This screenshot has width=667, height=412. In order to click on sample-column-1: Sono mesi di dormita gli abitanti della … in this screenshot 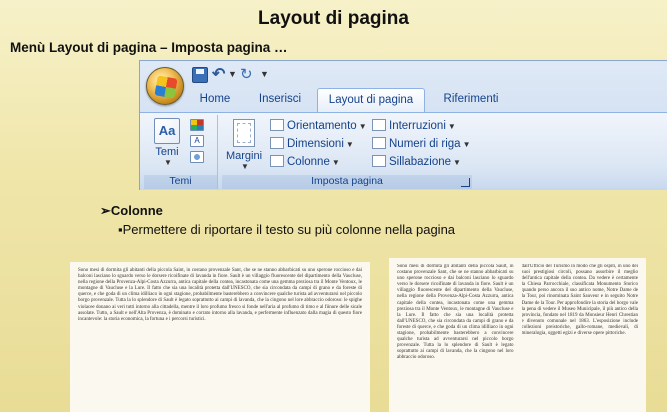, I will do `click(455, 312)`.